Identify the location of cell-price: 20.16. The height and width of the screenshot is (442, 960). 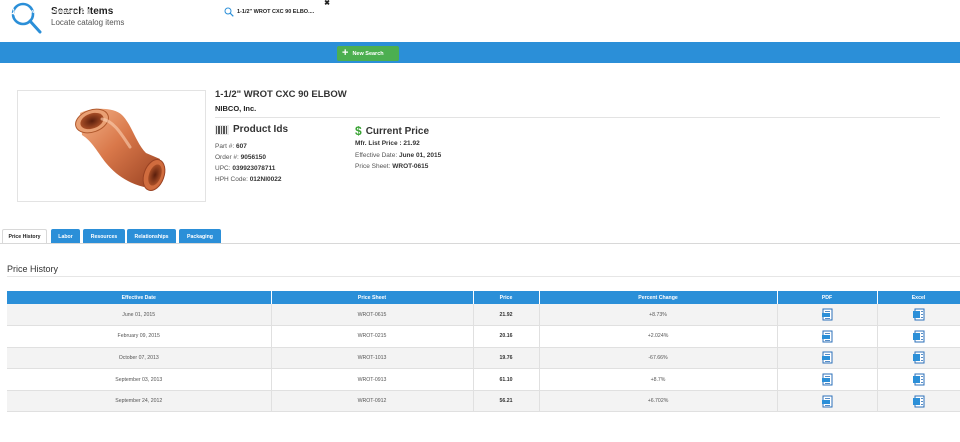
(506, 336).